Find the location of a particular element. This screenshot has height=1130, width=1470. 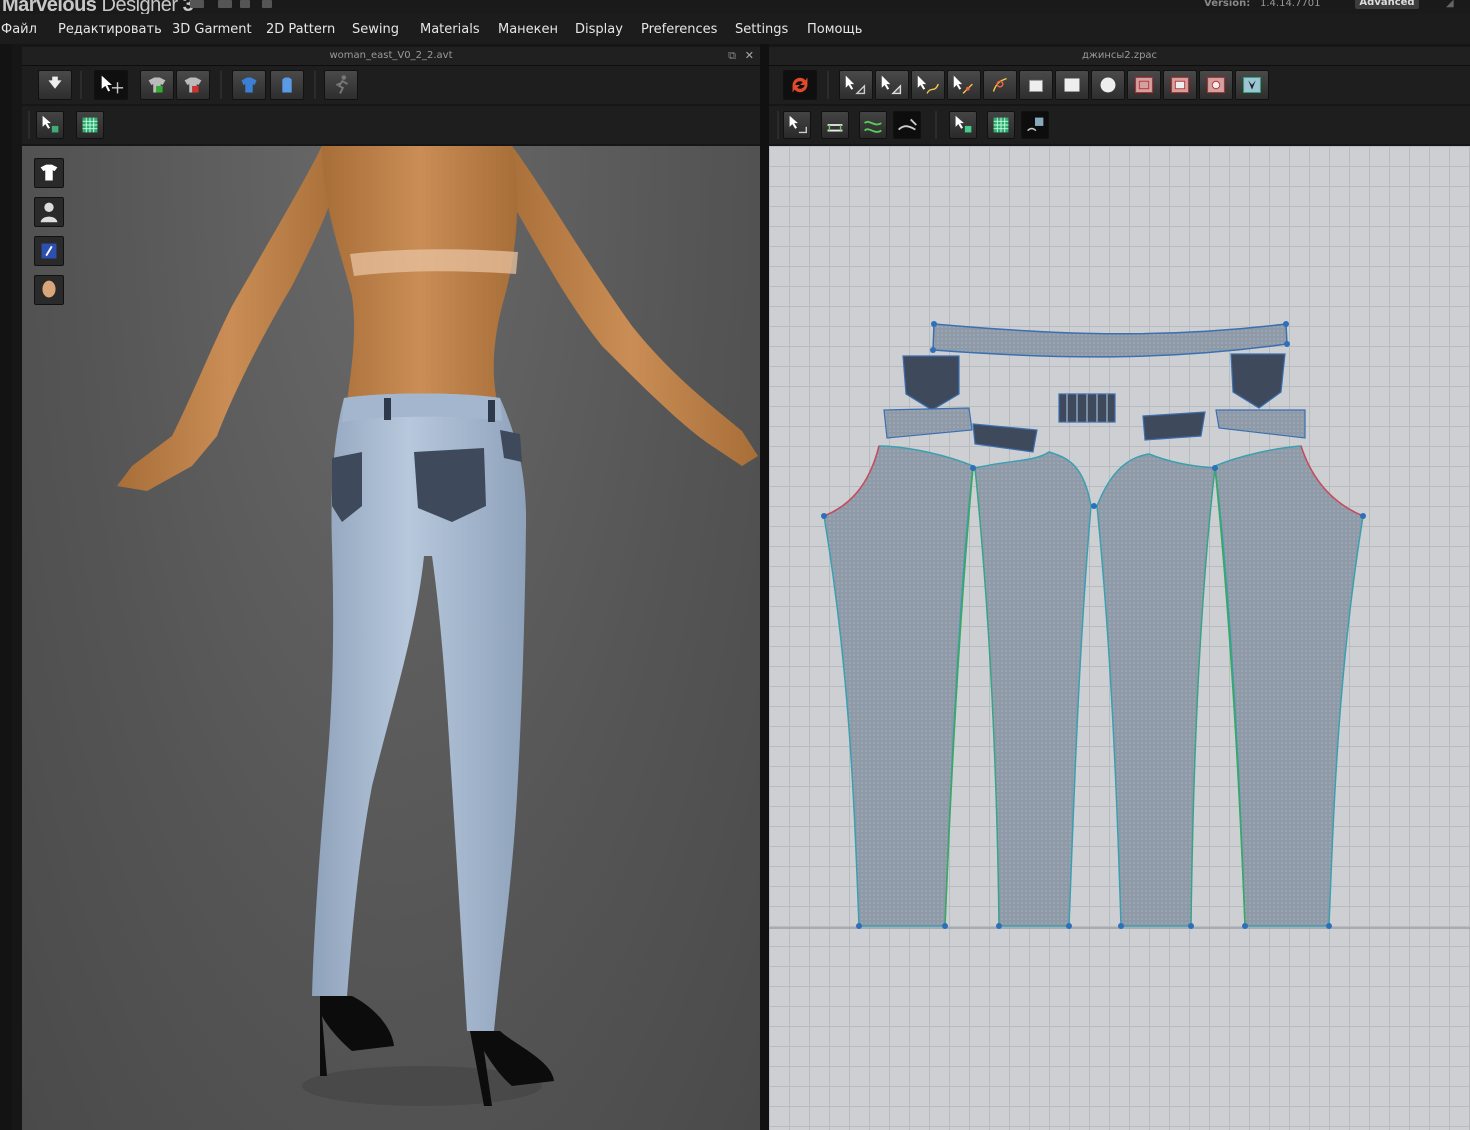

menu-3d-garment: 3D Garment is located at coordinates (212, 29).